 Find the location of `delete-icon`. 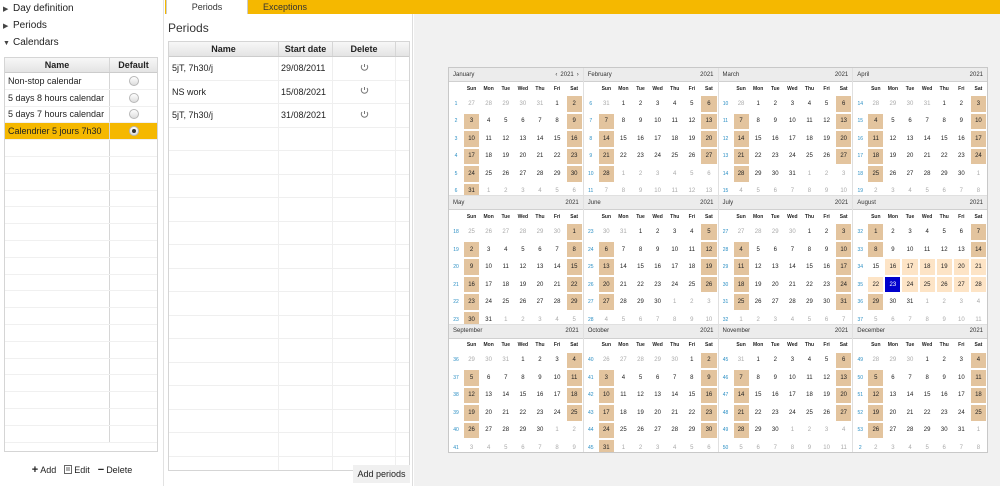

delete-icon is located at coordinates (364, 115).